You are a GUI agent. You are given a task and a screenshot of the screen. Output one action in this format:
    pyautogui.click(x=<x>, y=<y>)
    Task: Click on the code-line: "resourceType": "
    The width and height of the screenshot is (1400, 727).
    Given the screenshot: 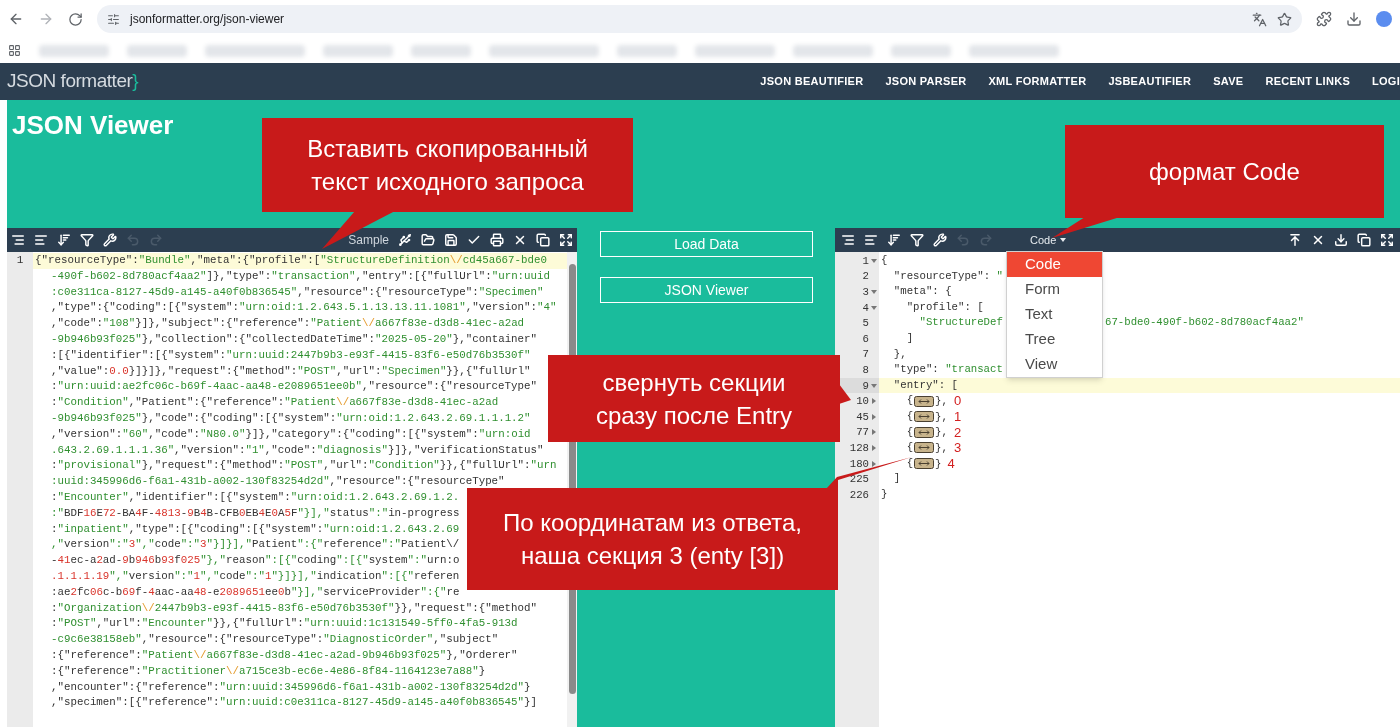 What is the action you would take?
    pyautogui.click(x=947, y=276)
    